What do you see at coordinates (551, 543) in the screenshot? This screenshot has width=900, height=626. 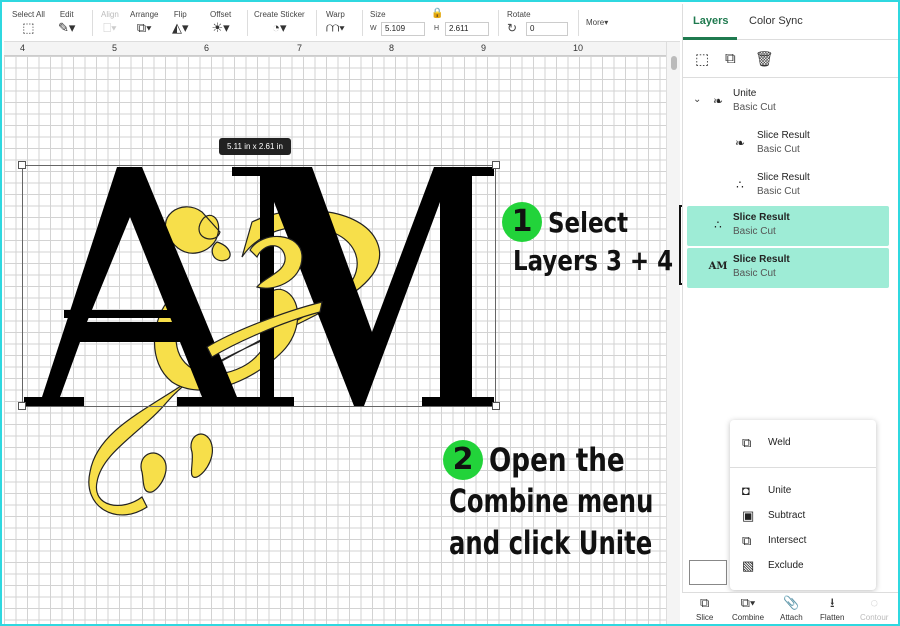 I see `step-2-line-3: and click Unite` at bounding box center [551, 543].